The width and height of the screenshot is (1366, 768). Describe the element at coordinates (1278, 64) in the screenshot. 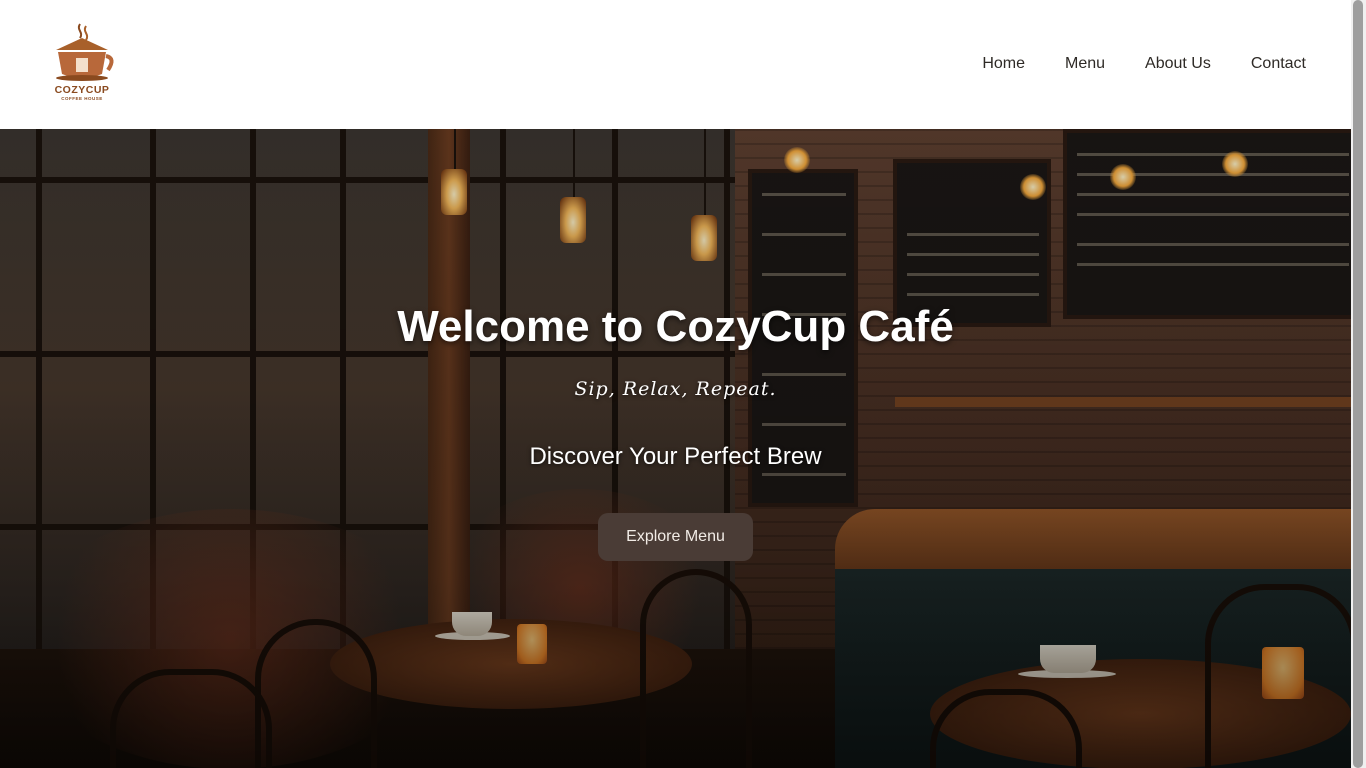

I see `nav-link-contact: Contact` at that location.